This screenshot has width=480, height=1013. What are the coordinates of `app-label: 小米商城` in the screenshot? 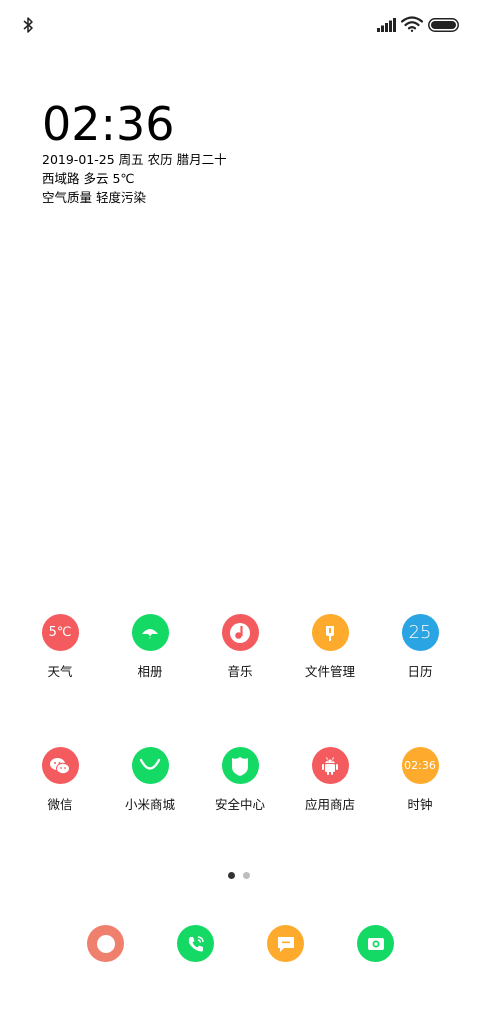 It's located at (149, 804).